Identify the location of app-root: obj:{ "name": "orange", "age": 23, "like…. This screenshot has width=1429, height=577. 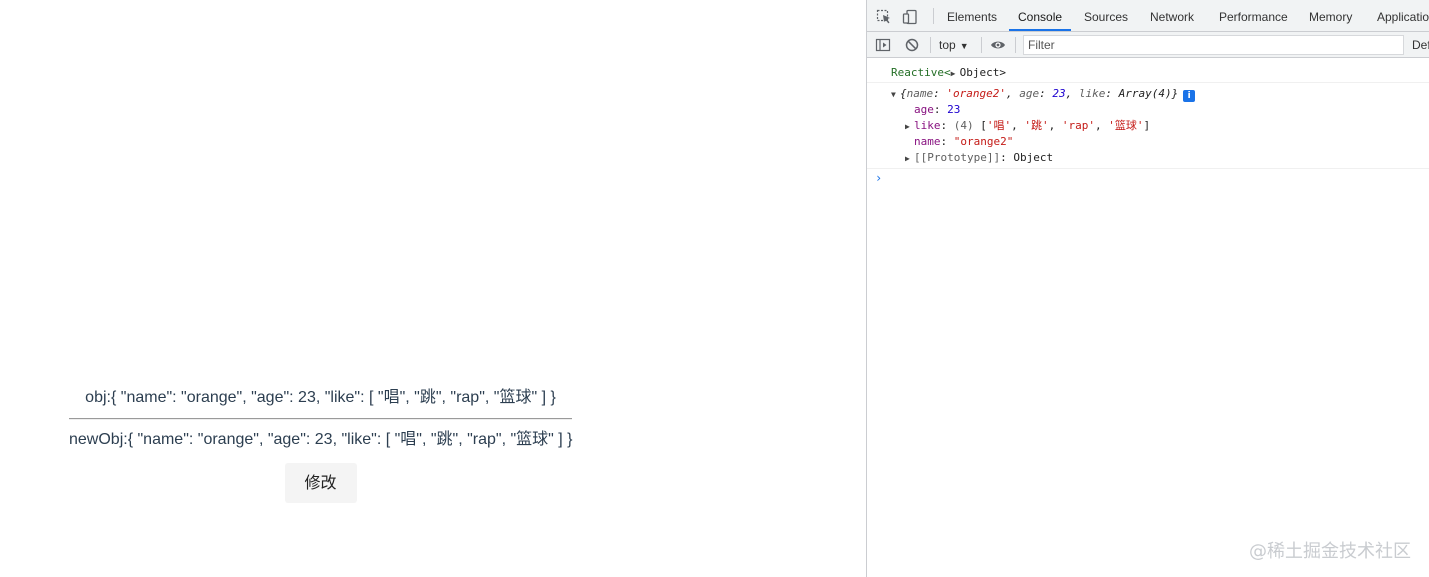
(321, 445).